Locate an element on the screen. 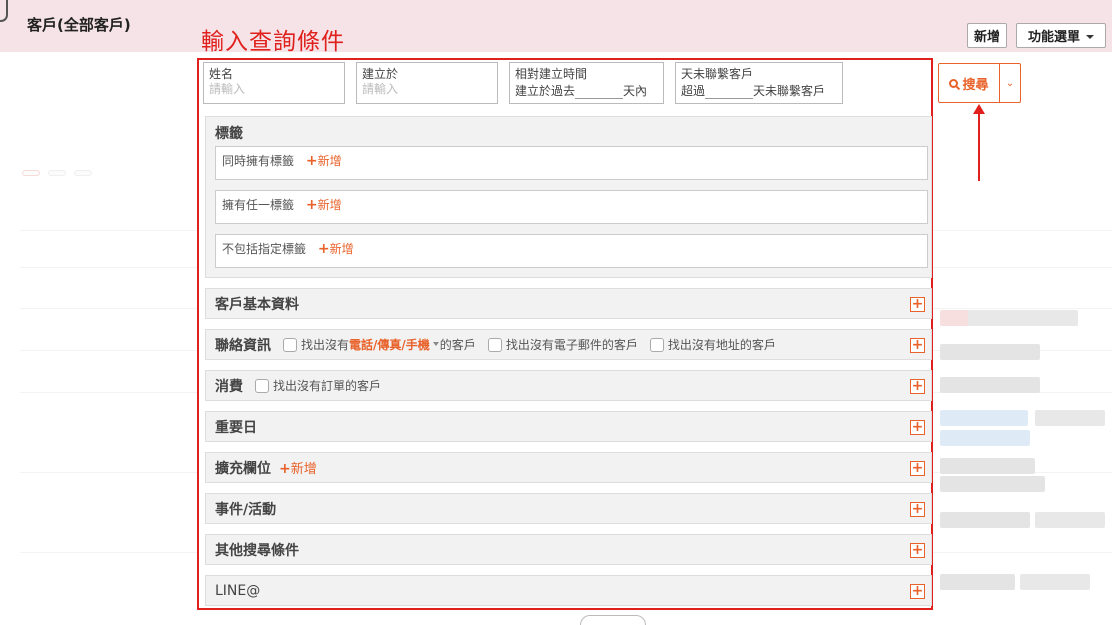 This screenshot has width=1112, height=625. section-important-date: 重要日 + is located at coordinates (568, 426).